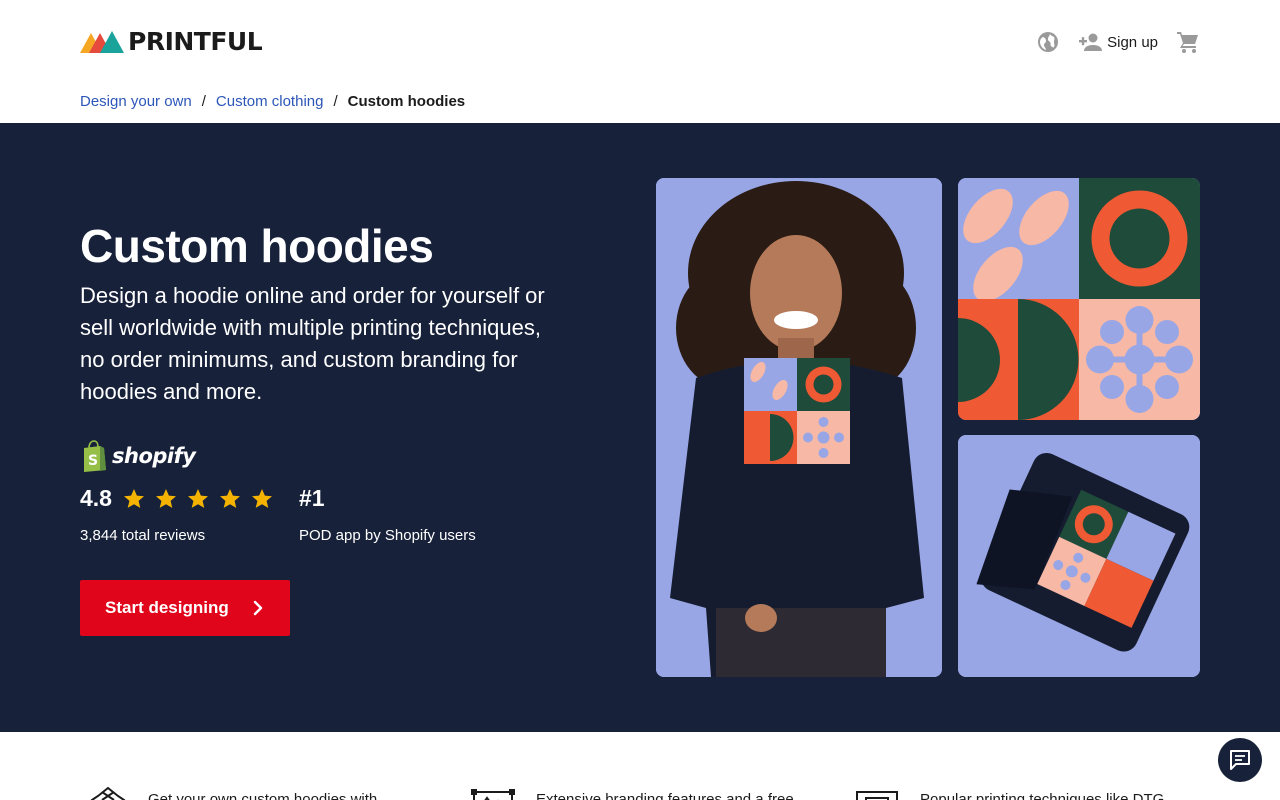 The width and height of the screenshot is (1280, 800). I want to click on signup-label: Sign up, so click(1132, 42).